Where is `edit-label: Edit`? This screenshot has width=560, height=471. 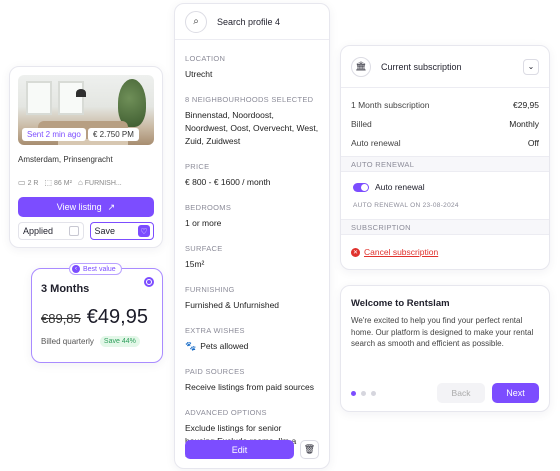
edit-label: Edit is located at coordinates (239, 449).